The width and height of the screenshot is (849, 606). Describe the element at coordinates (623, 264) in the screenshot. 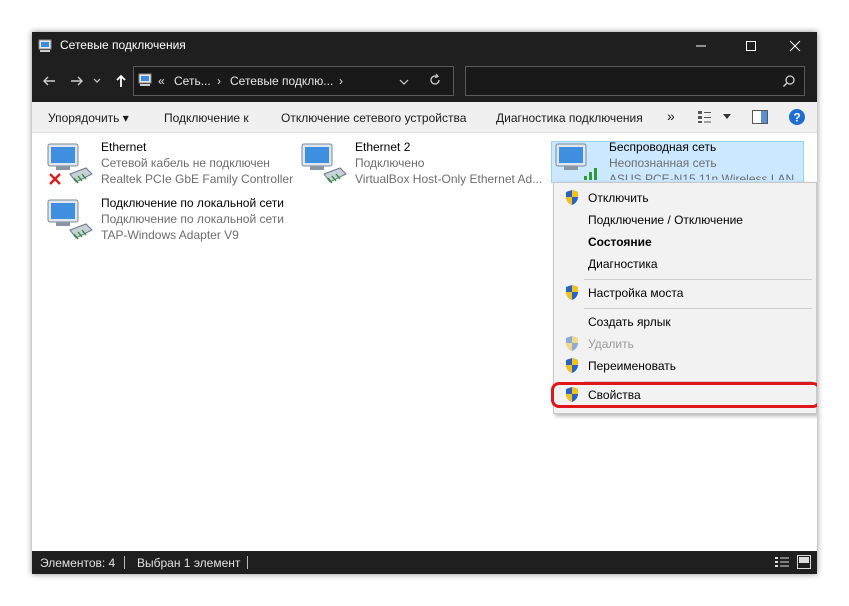

I see `menu-item-label: Диагностика` at that location.